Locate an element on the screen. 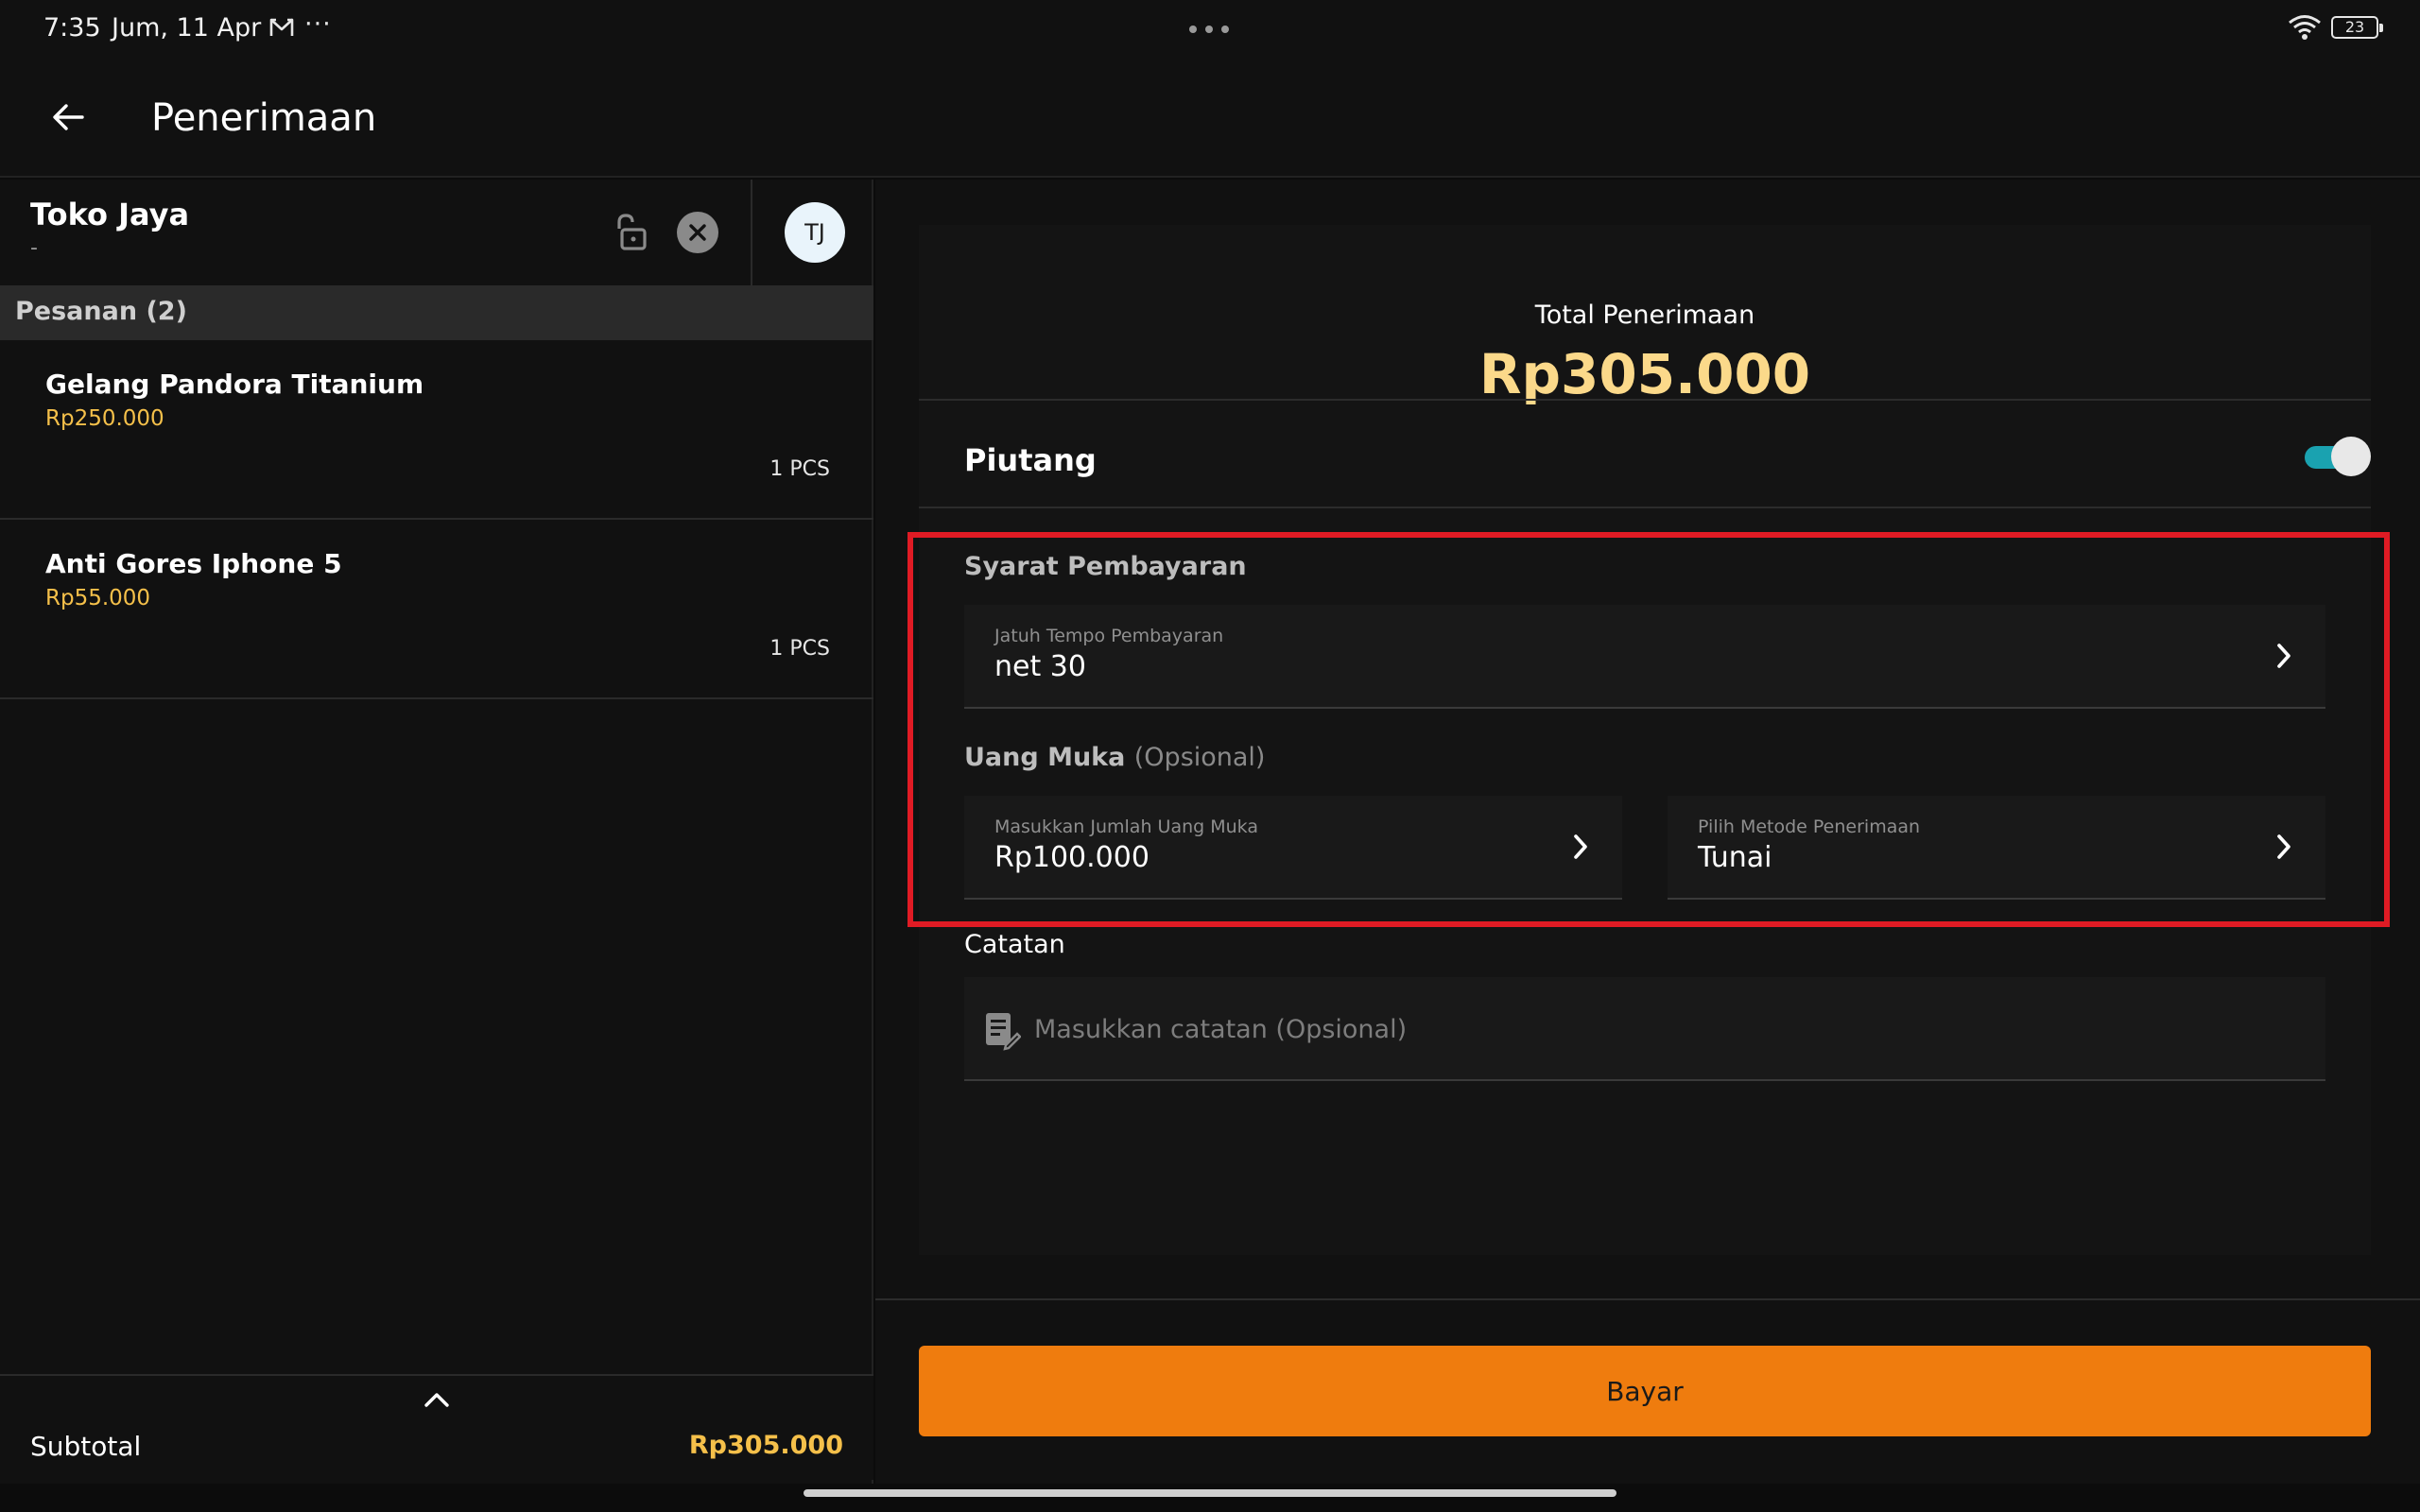 The width and height of the screenshot is (2420, 1512). order-item-price: Rp55.000 is located at coordinates (98, 598).